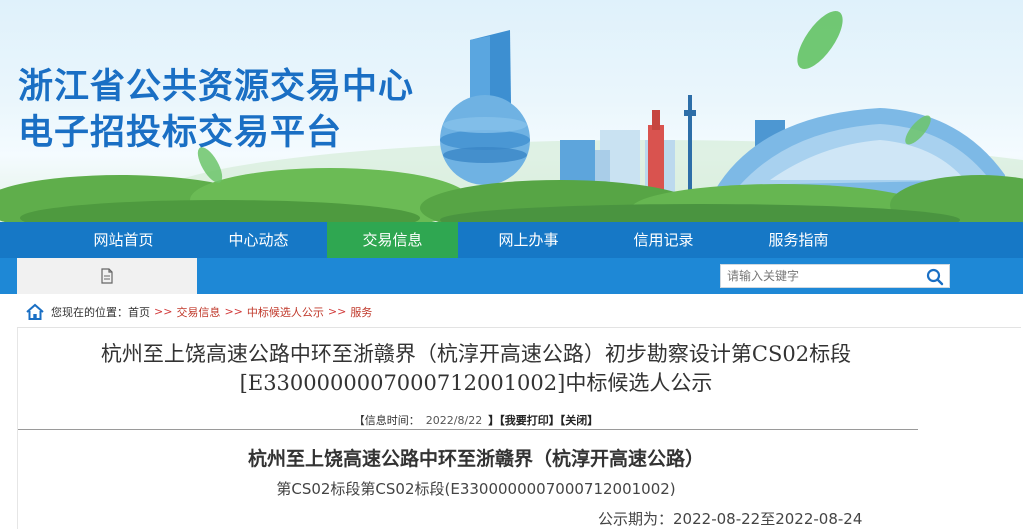  Describe the element at coordinates (216, 87) in the screenshot. I see `site-title-line1: 浙江省公共资源交易中心` at that location.